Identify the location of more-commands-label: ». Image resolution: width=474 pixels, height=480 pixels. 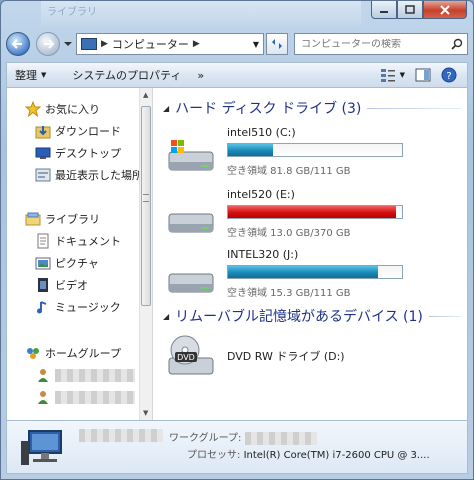
(201, 75).